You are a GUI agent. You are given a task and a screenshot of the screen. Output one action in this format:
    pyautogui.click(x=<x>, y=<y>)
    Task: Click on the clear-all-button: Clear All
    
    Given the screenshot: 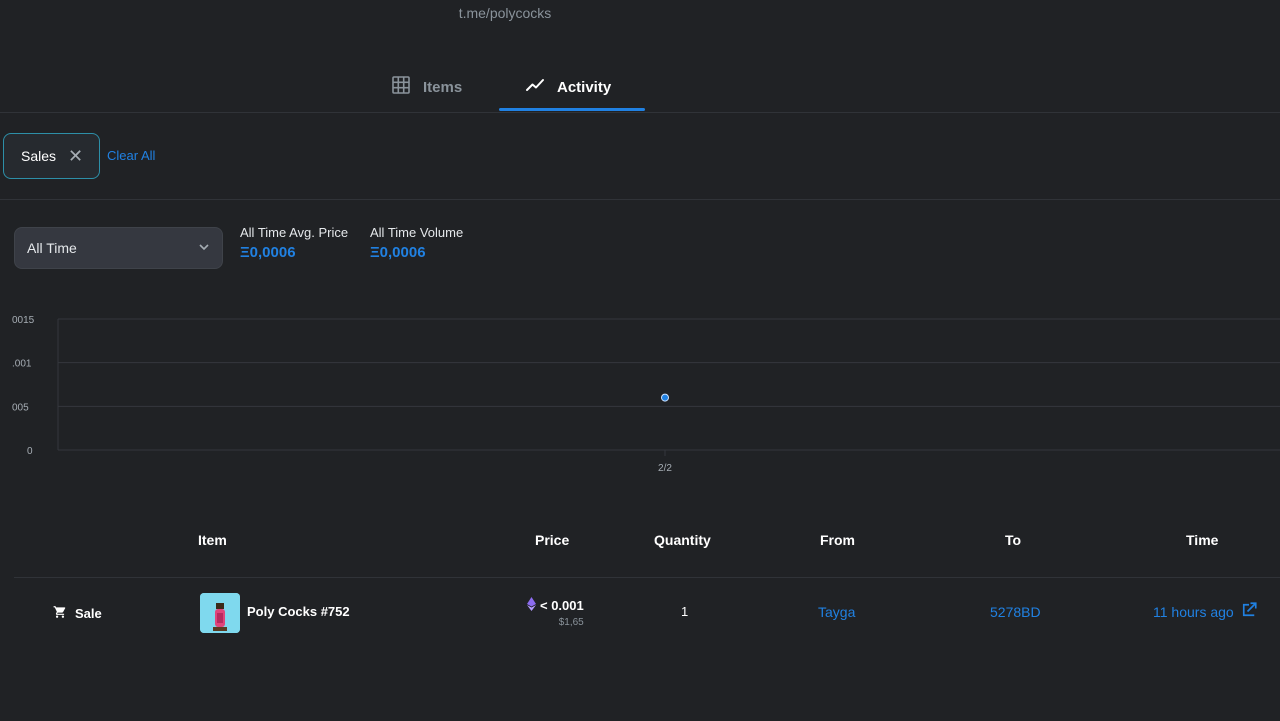 What is the action you would take?
    pyautogui.click(x=131, y=155)
    